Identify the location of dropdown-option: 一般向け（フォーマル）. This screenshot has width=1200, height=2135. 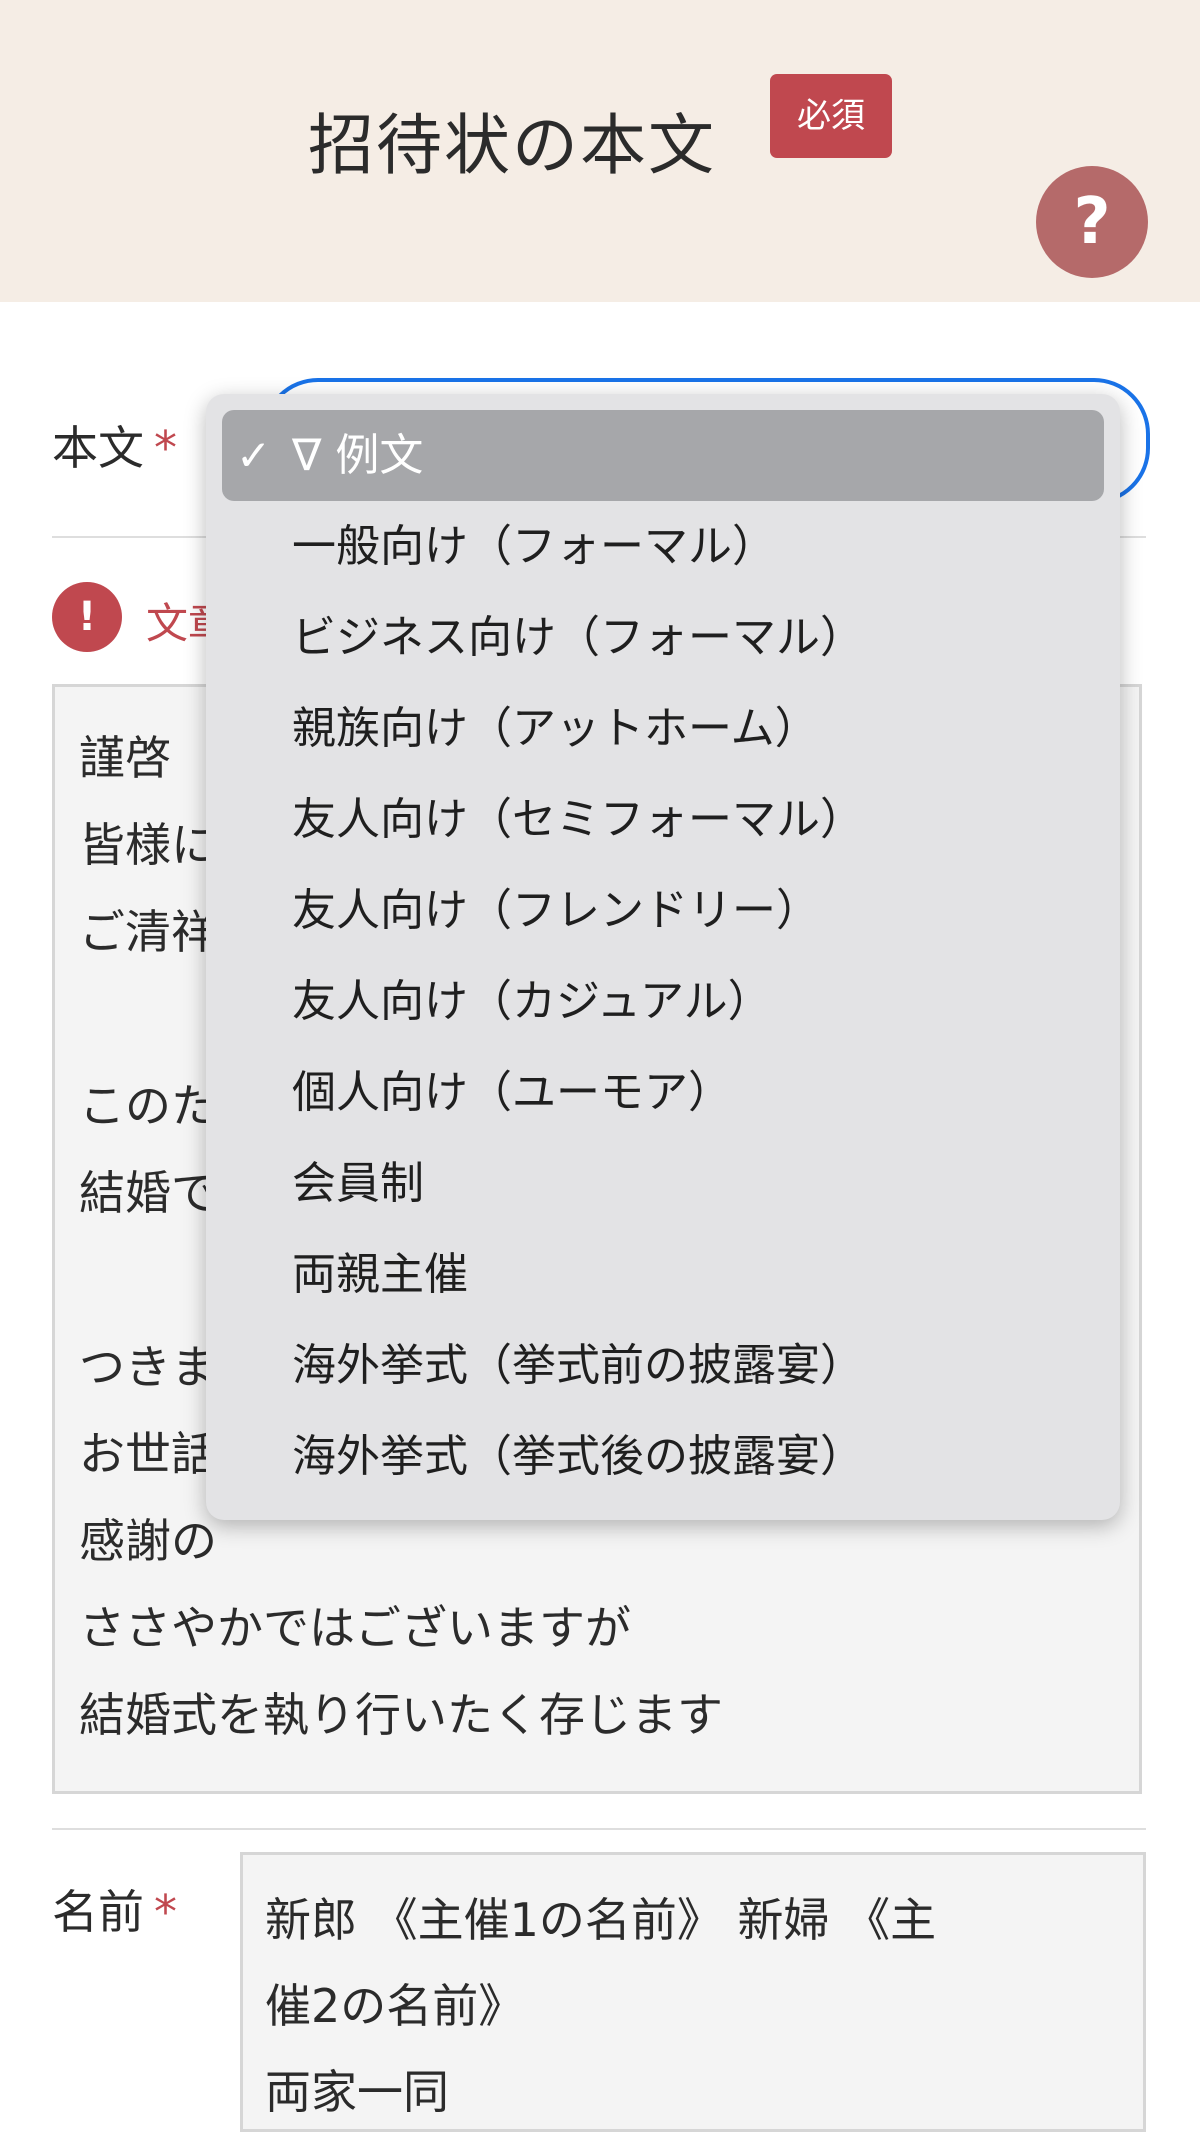
(663, 546).